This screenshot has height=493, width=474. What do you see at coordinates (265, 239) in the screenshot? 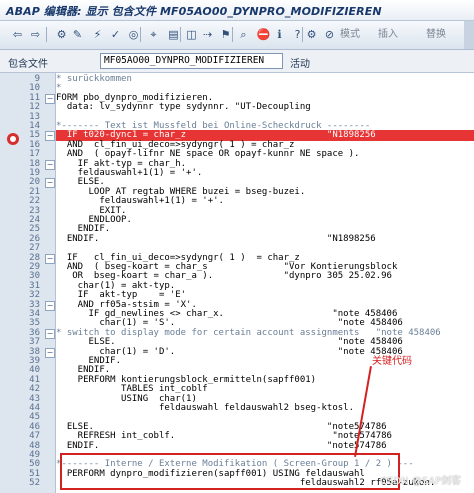
I see `code-line: ENDIF. "N1898256` at bounding box center [265, 239].